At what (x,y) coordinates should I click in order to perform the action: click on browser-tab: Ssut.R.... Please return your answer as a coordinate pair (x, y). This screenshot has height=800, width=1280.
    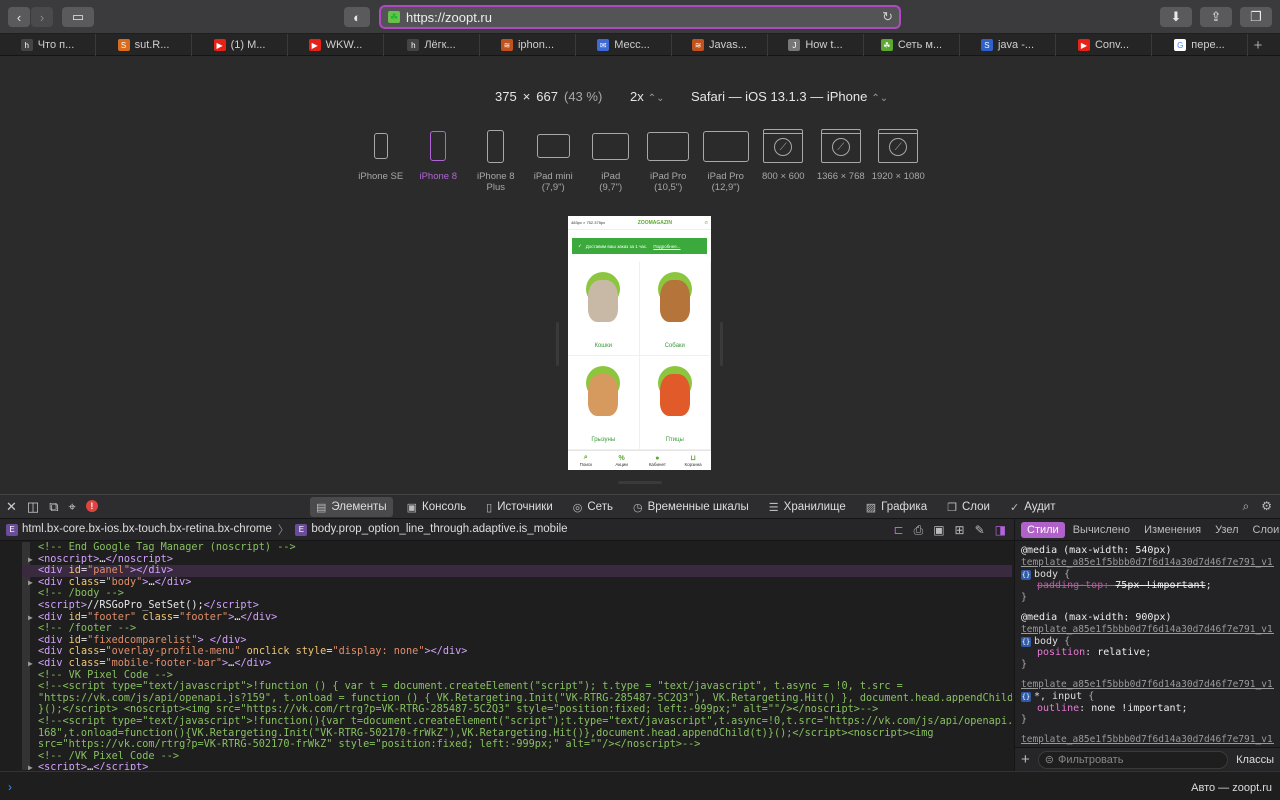
    Looking at the image, I should click on (144, 45).